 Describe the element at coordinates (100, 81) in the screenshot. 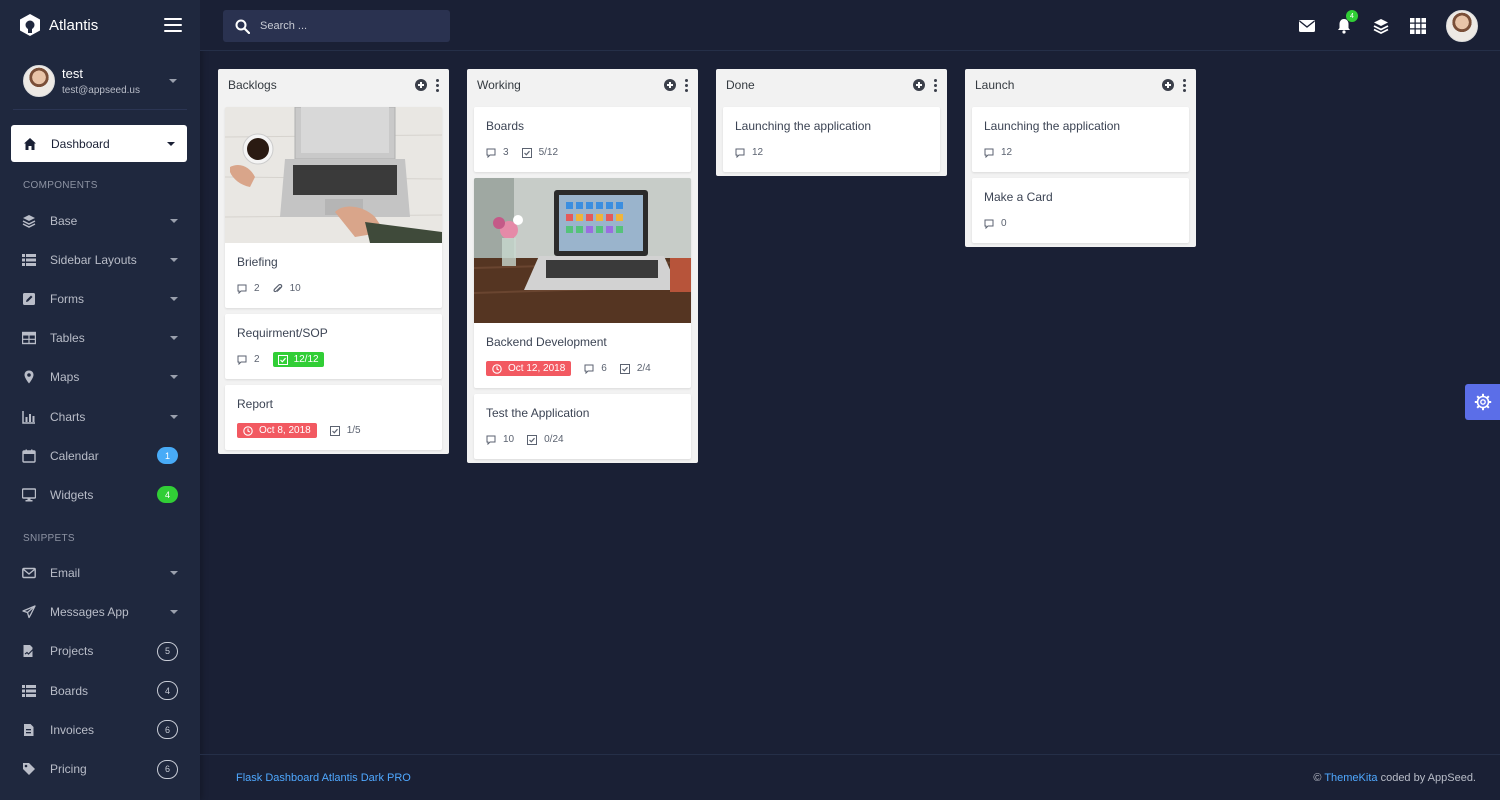

I see `user-block: test test@appseed.us` at that location.